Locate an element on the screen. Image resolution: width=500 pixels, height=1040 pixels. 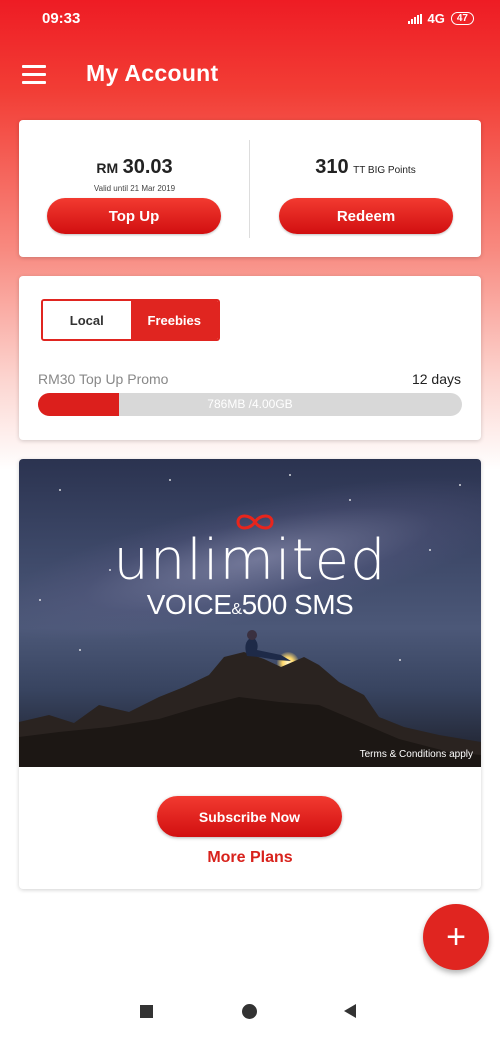
banner-voice: VOICE is located at coordinates (189, 604).